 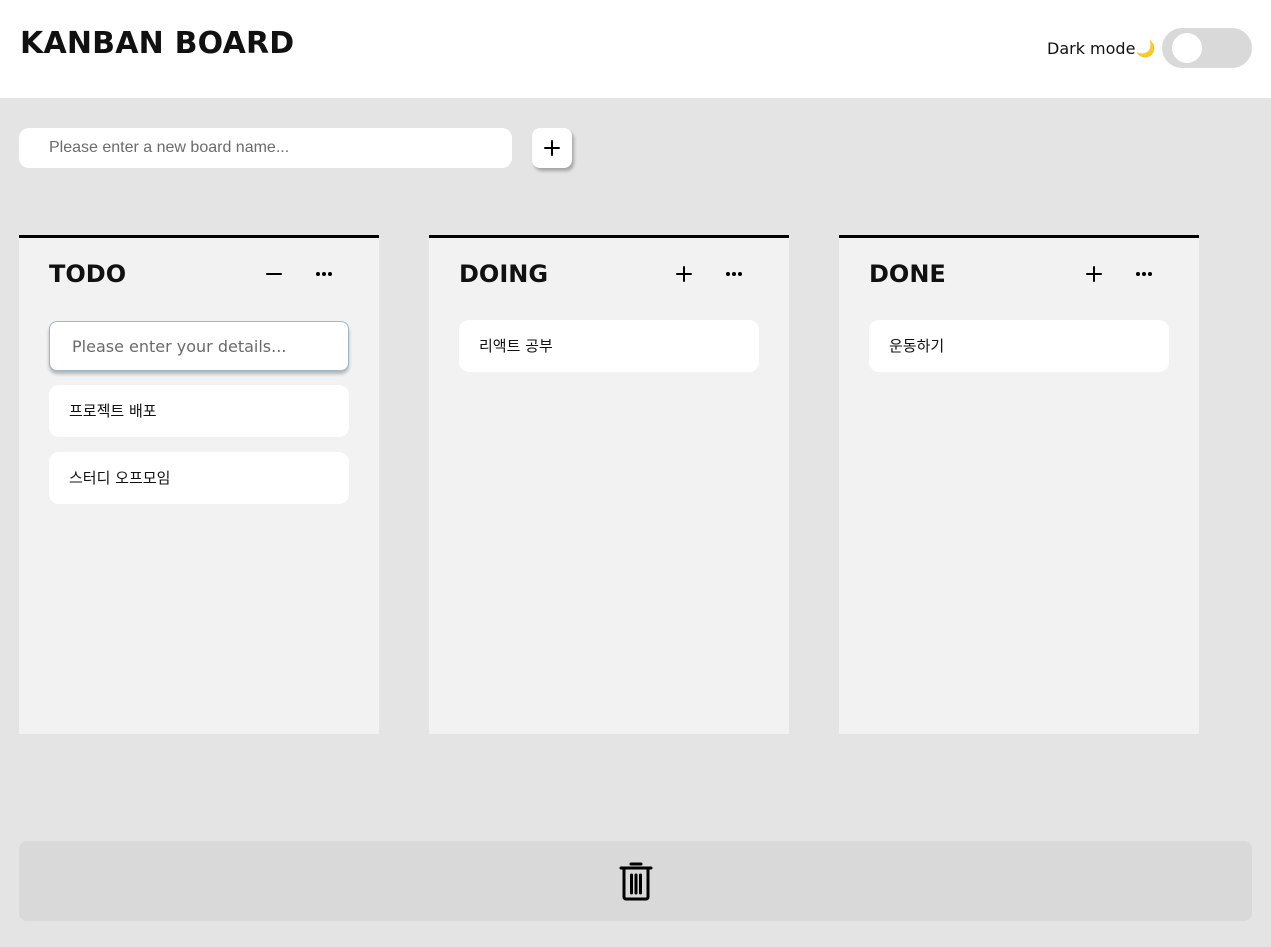 I want to click on new-board-input, so click(x=265, y=148).